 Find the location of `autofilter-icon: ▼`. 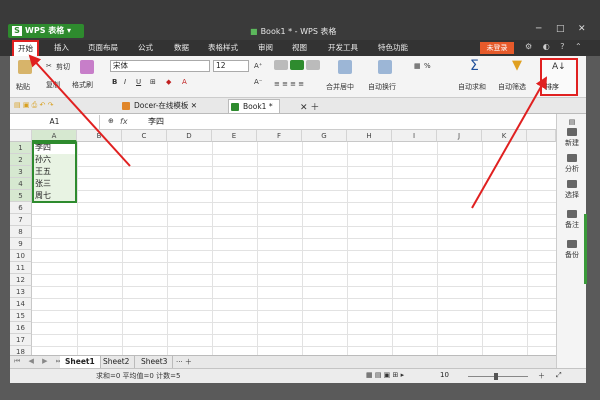

autofilter-icon: ▼ is located at coordinates (517, 65).